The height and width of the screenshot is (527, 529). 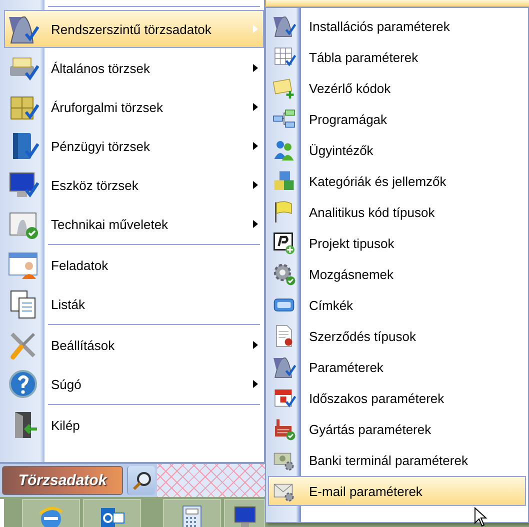 I want to click on submenu-item: Kategóriák és jellemzők, so click(x=397, y=181).